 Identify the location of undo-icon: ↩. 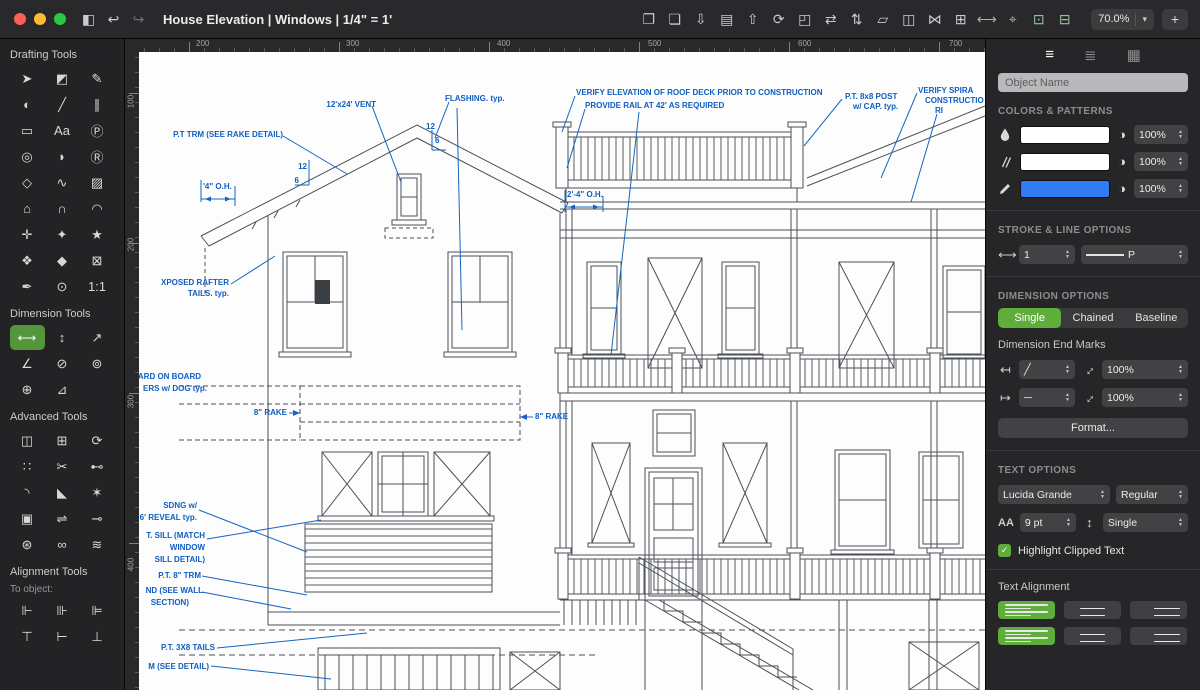
(113, 19).